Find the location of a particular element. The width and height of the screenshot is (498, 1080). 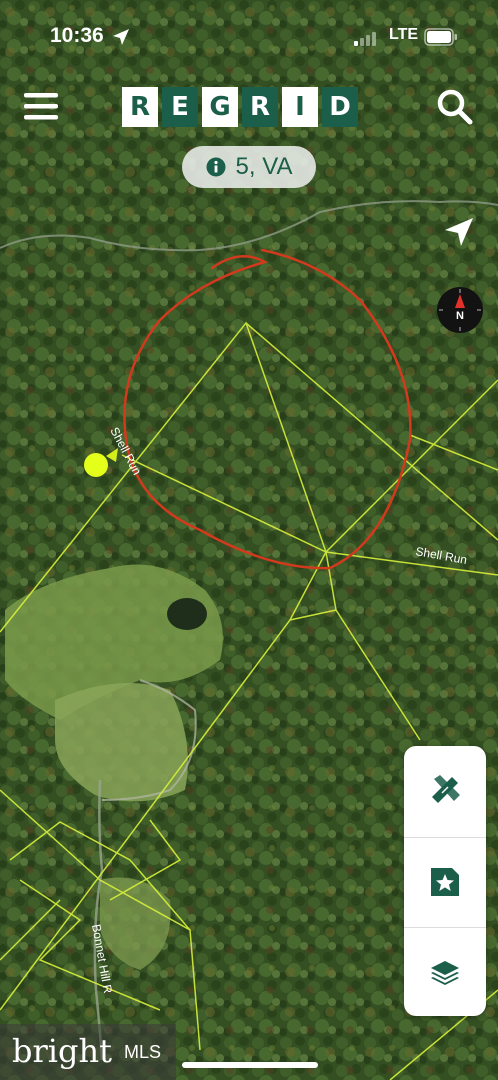

regrid-logo: R E G R I D is located at coordinates (240, 107).